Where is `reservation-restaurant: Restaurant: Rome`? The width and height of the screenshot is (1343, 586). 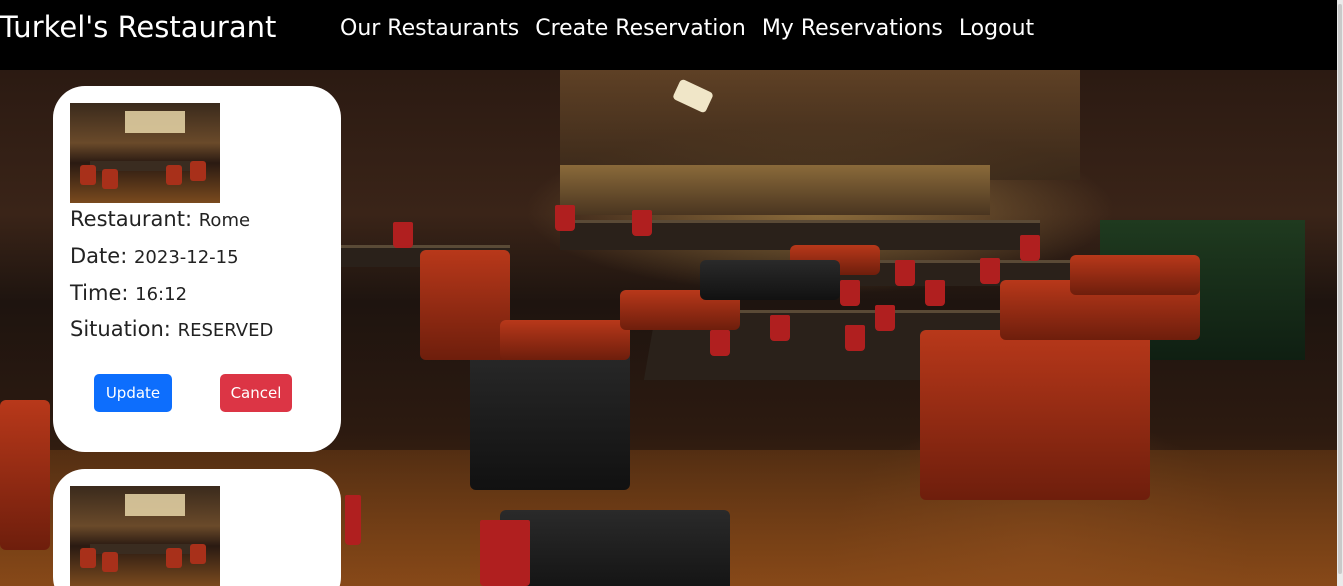 reservation-restaurant: Restaurant: Rome is located at coordinates (160, 219).